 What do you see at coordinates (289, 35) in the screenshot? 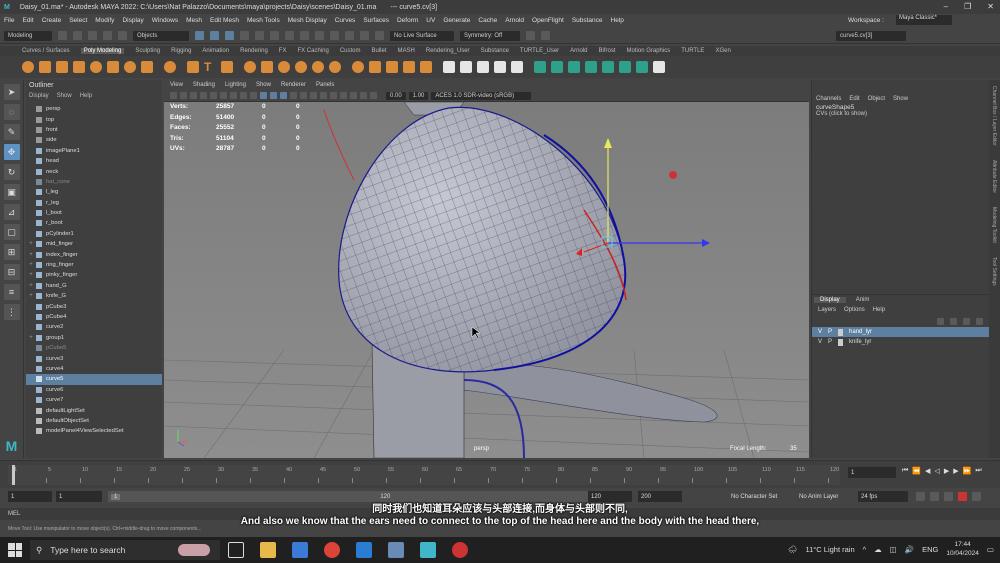
I see `snap-view-icon` at bounding box center [289, 35].